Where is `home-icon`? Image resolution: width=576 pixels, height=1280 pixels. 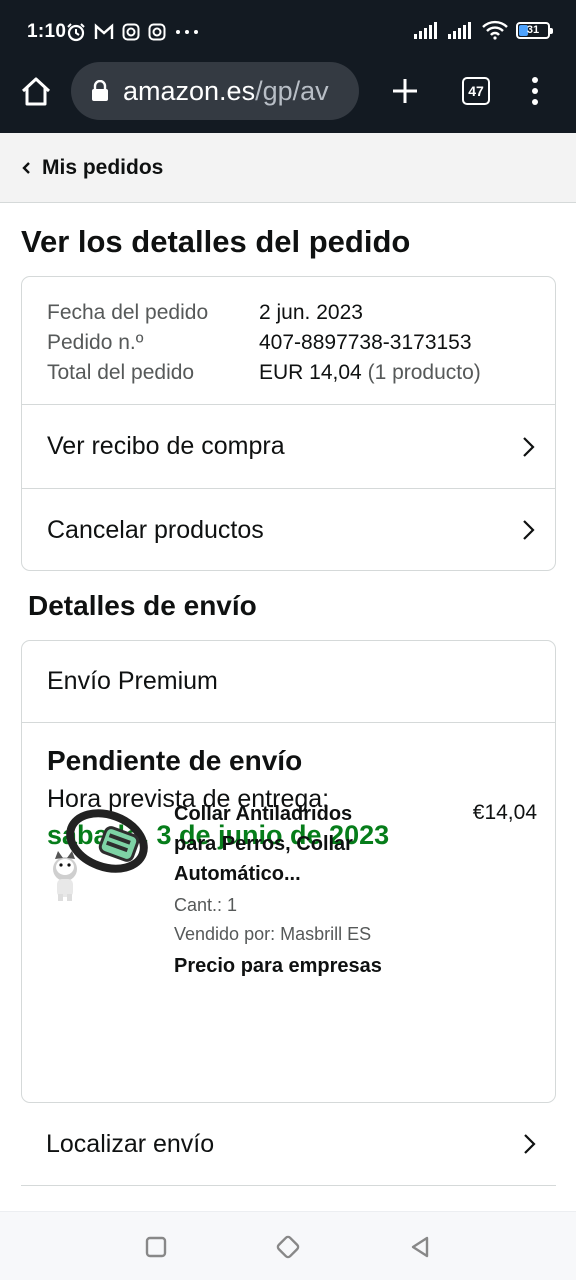 home-icon is located at coordinates (36, 92).